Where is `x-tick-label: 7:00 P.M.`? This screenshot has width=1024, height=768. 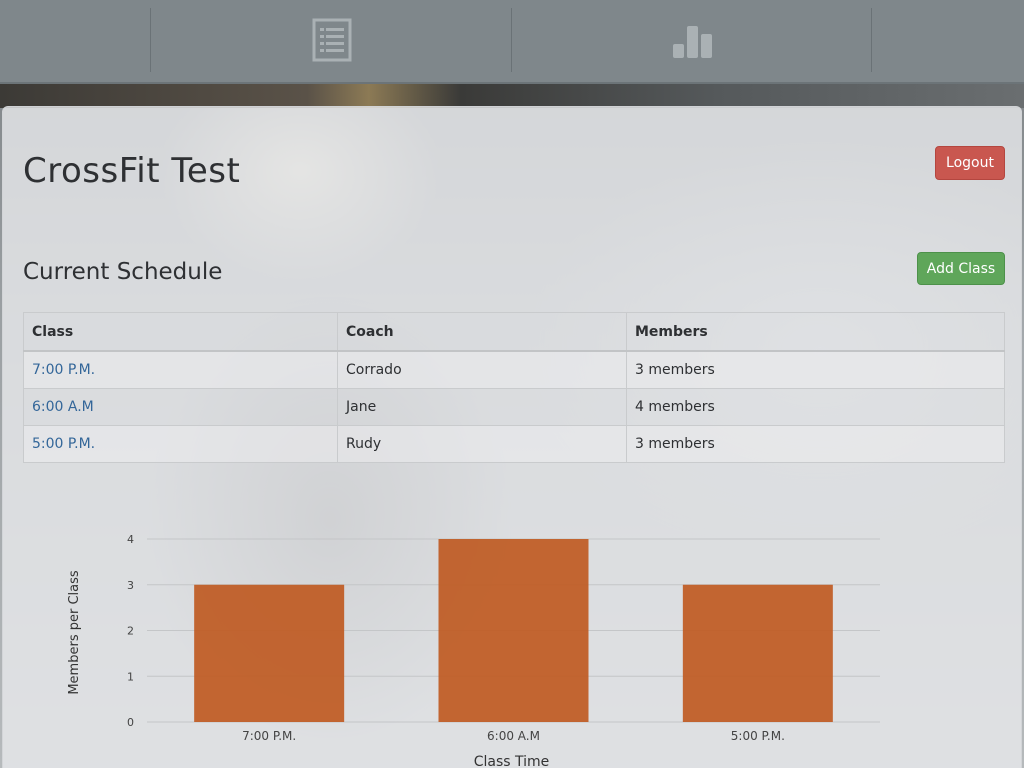 x-tick-label: 7:00 P.M. is located at coordinates (269, 736).